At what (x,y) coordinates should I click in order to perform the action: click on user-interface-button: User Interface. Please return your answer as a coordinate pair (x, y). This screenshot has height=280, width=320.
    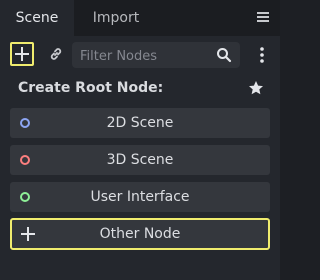
    Looking at the image, I should click on (140, 197).